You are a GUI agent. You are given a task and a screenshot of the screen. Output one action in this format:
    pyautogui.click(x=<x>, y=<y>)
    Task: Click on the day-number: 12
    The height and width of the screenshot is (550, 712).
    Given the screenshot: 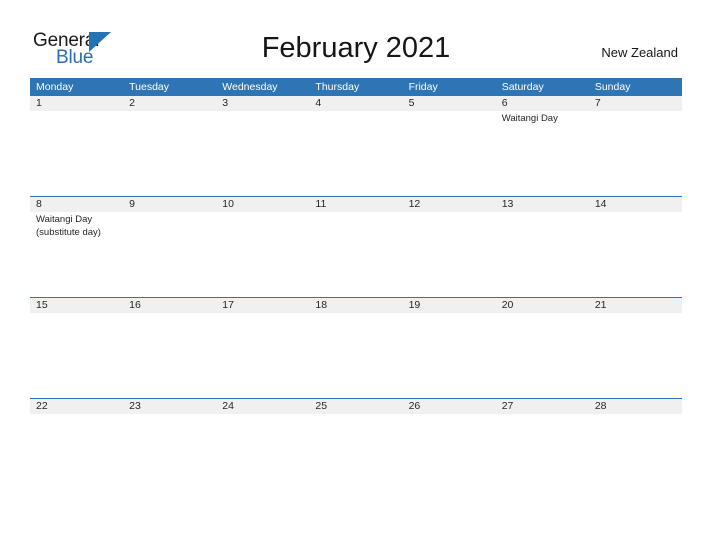 What is the action you would take?
    pyautogui.click(x=414, y=204)
    